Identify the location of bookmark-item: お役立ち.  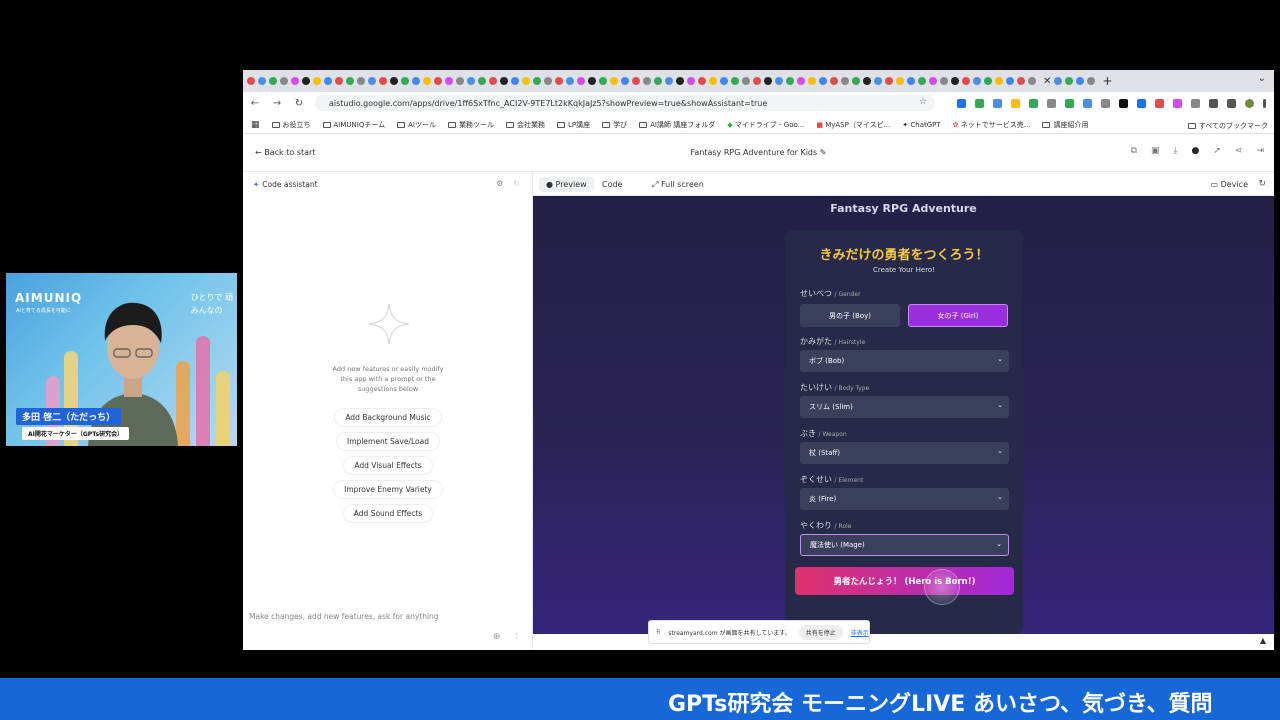
(291, 125).